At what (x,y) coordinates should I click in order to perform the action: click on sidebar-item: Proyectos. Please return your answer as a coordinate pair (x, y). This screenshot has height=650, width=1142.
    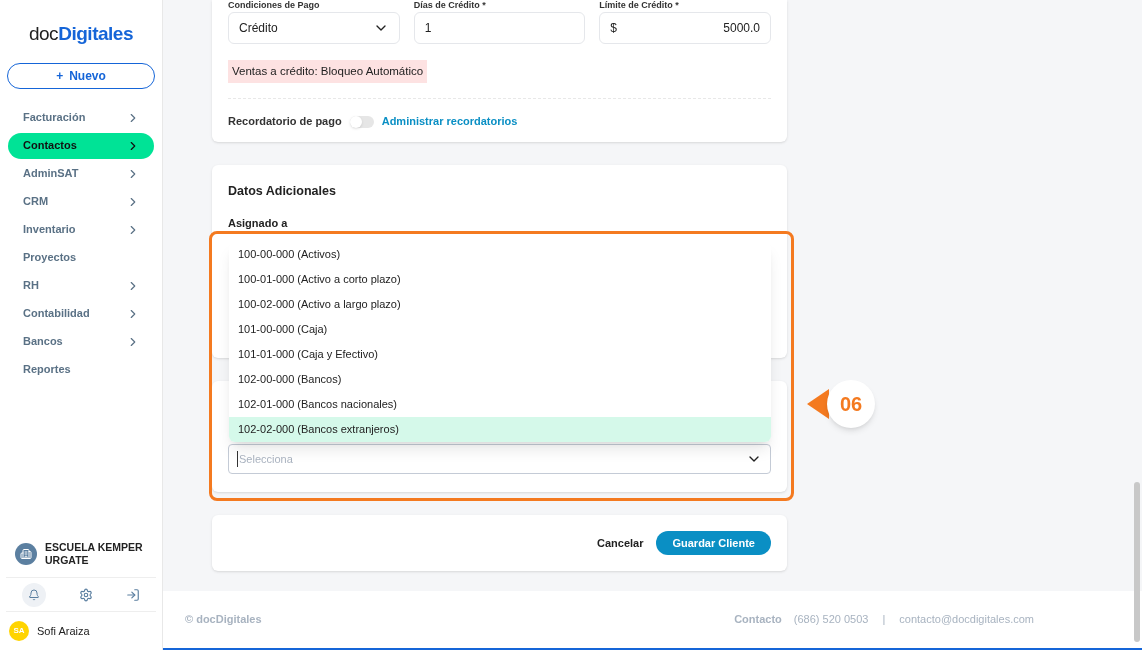
    Looking at the image, I should click on (81, 257).